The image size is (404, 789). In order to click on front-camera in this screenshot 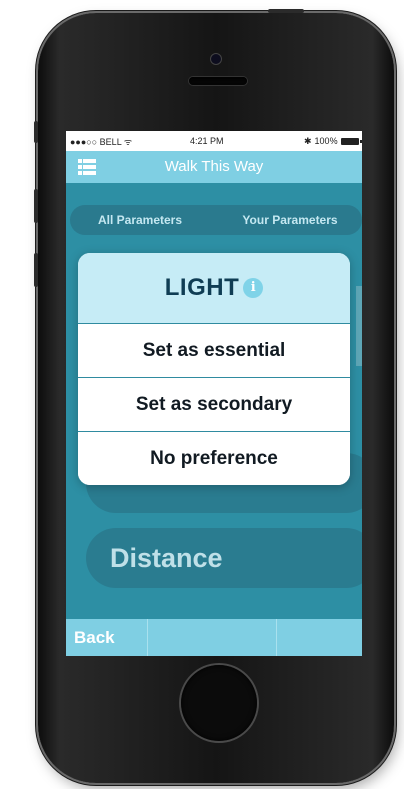, I will do `click(216, 59)`.